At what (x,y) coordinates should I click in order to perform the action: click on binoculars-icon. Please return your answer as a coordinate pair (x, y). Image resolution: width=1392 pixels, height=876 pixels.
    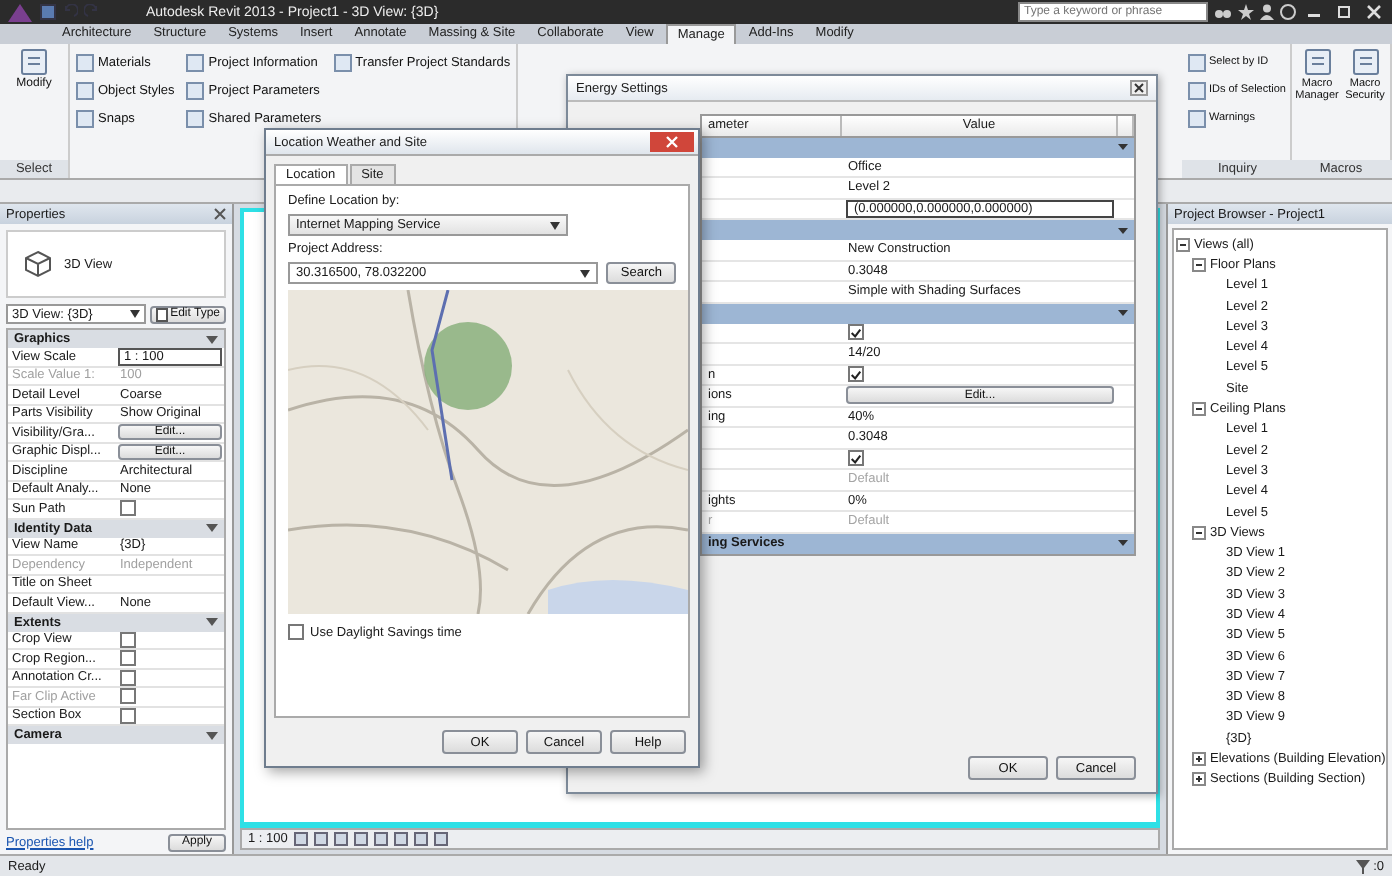
    Looking at the image, I should click on (1223, 12).